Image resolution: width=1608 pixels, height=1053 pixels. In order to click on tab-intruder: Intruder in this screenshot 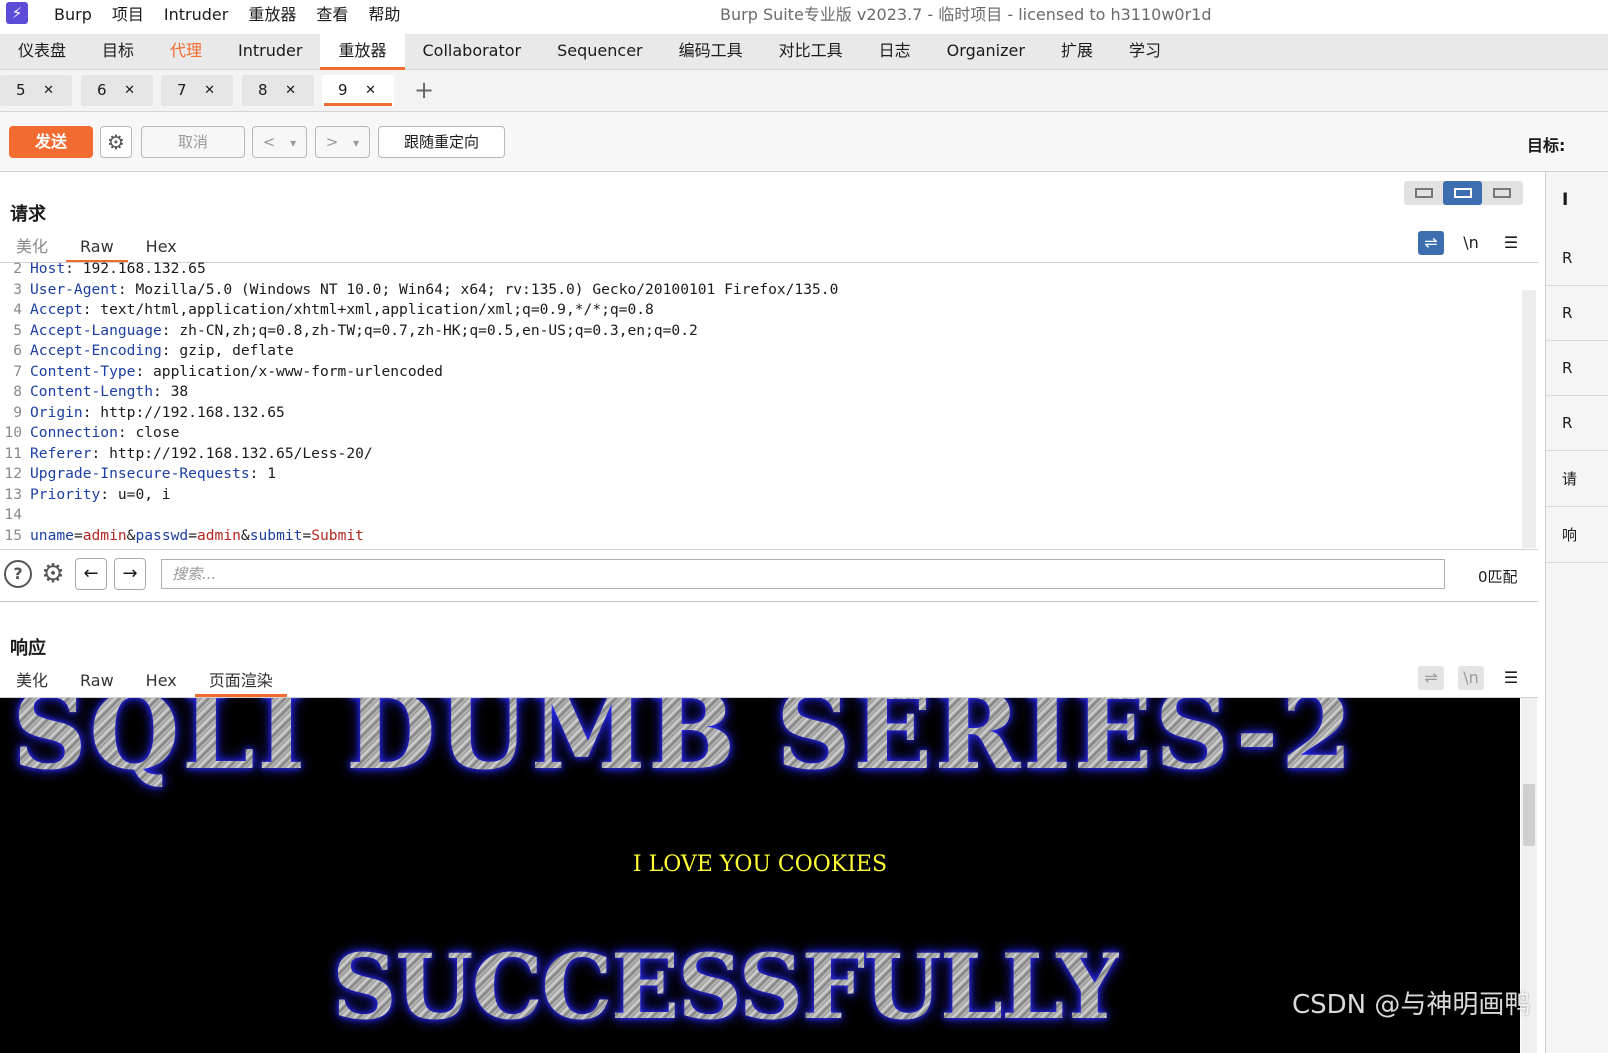, I will do `click(270, 52)`.